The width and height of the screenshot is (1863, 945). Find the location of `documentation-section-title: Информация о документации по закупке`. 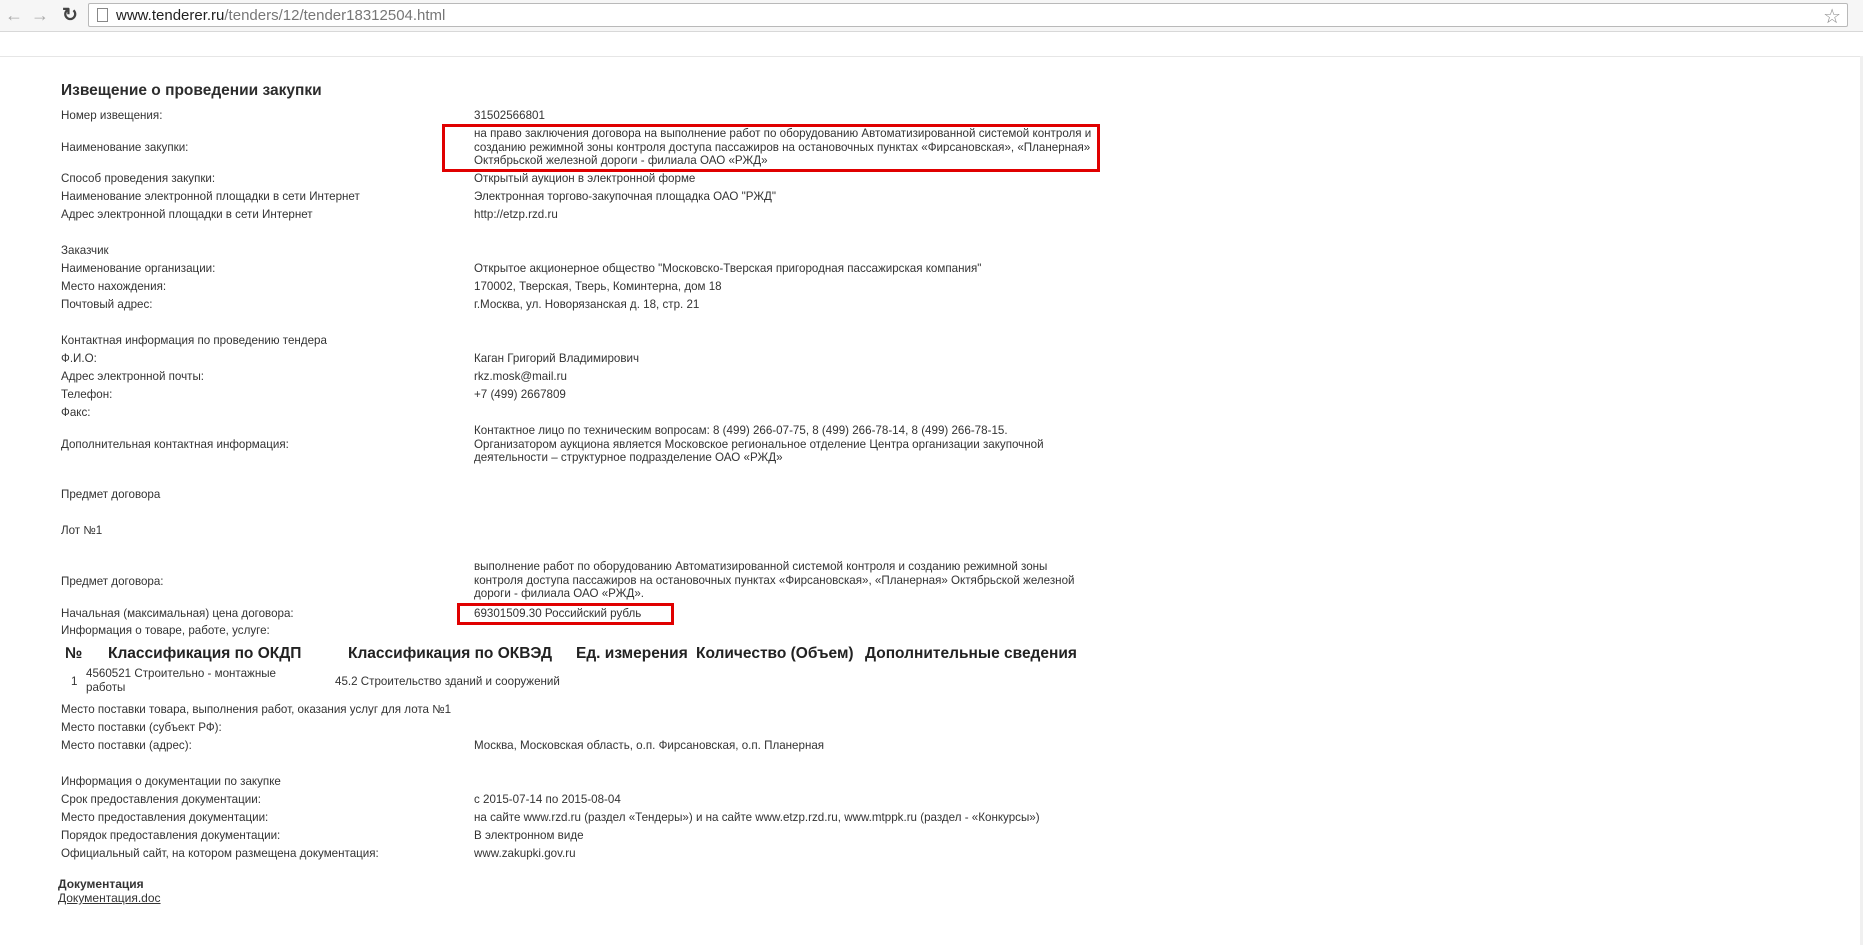

documentation-section-title: Информация о документации по закупке is located at coordinates (171, 781).